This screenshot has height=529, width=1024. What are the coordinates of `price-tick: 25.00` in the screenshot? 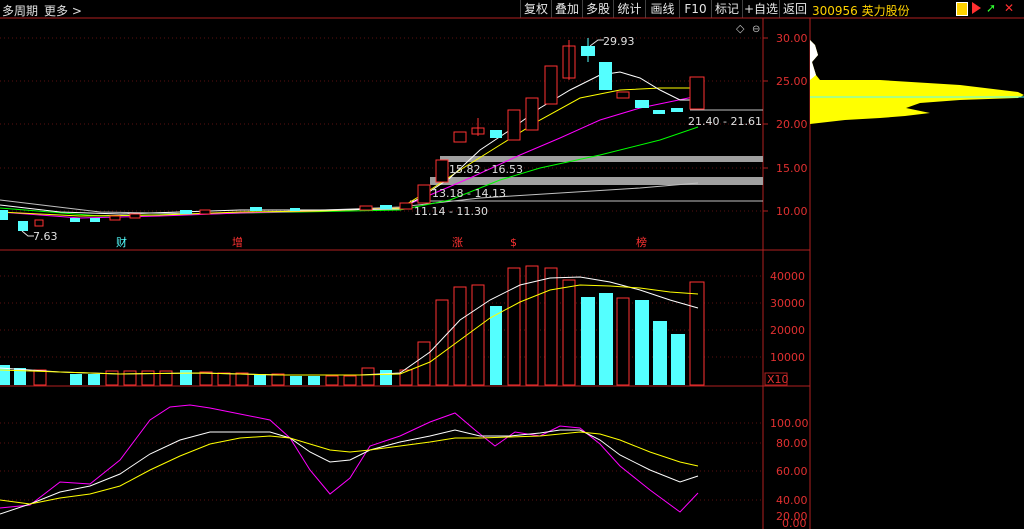 It's located at (792, 81).